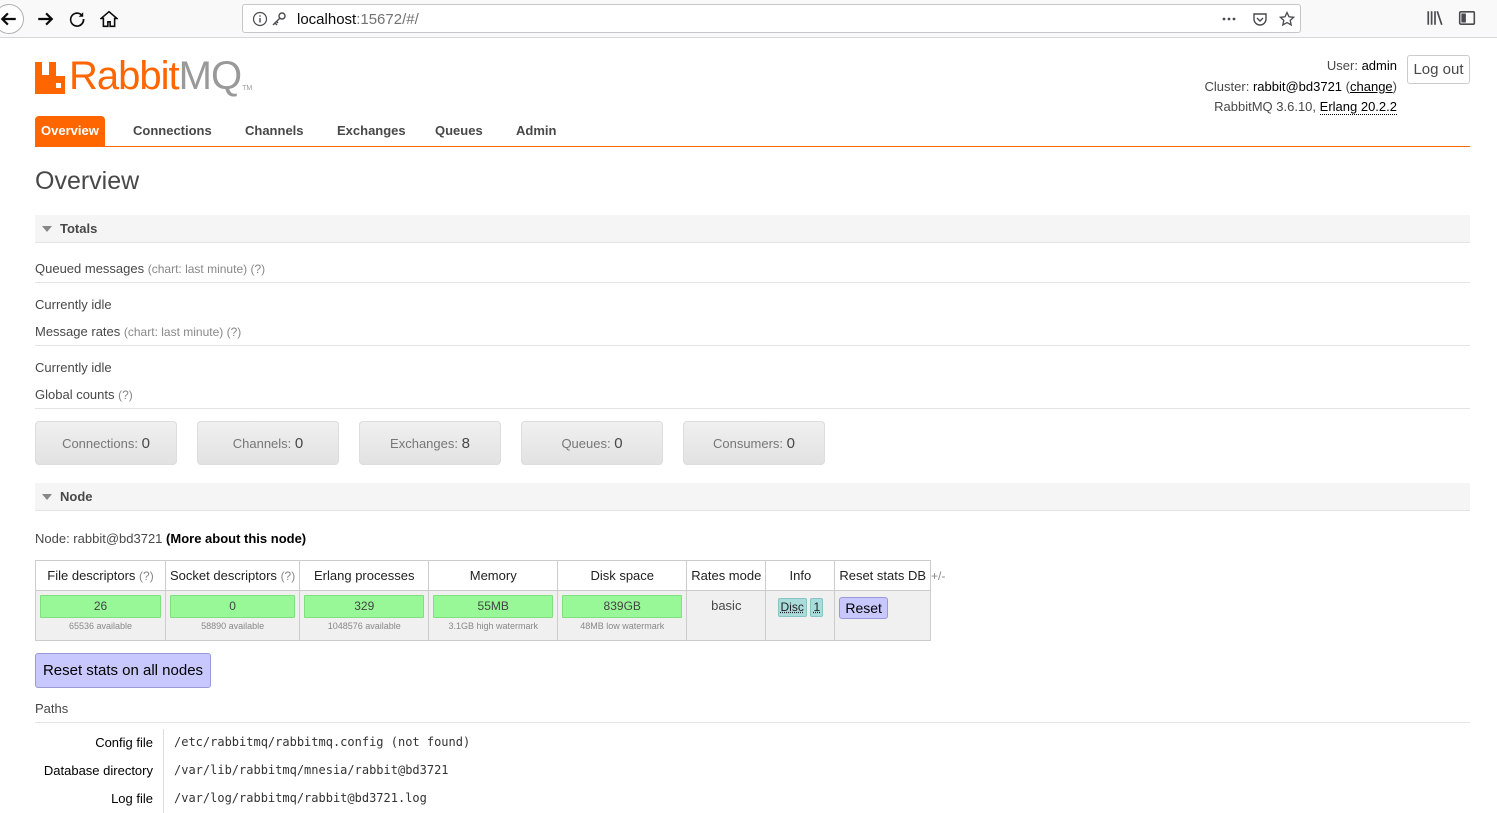 The image size is (1497, 813). I want to click on paths-header: Paths, so click(752, 712).